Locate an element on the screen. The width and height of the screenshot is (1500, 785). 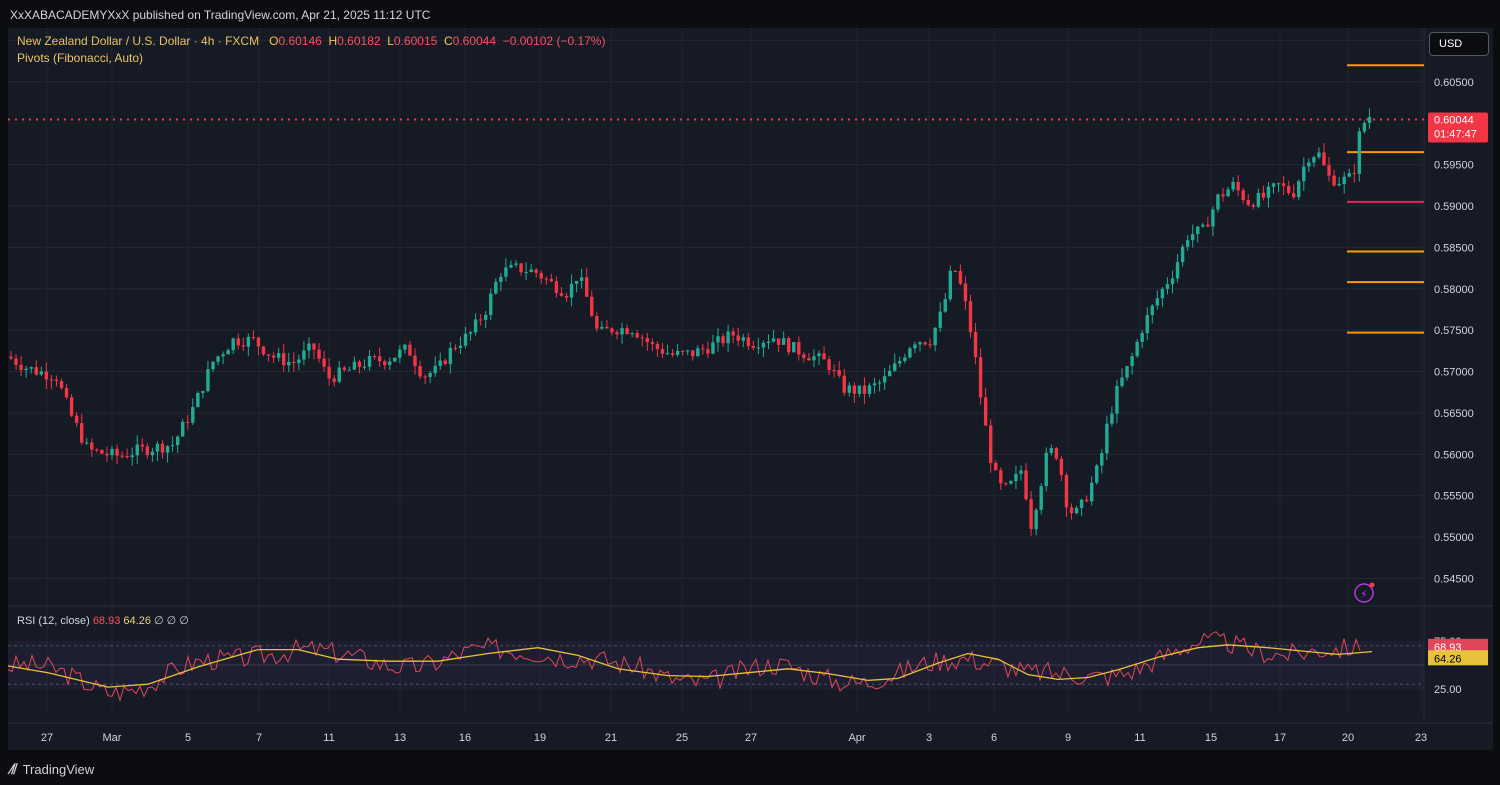
rsi-indicator-label: RSI (12, close) 68.93 64.26 ∅ ∅ ∅ is located at coordinates (103, 620).